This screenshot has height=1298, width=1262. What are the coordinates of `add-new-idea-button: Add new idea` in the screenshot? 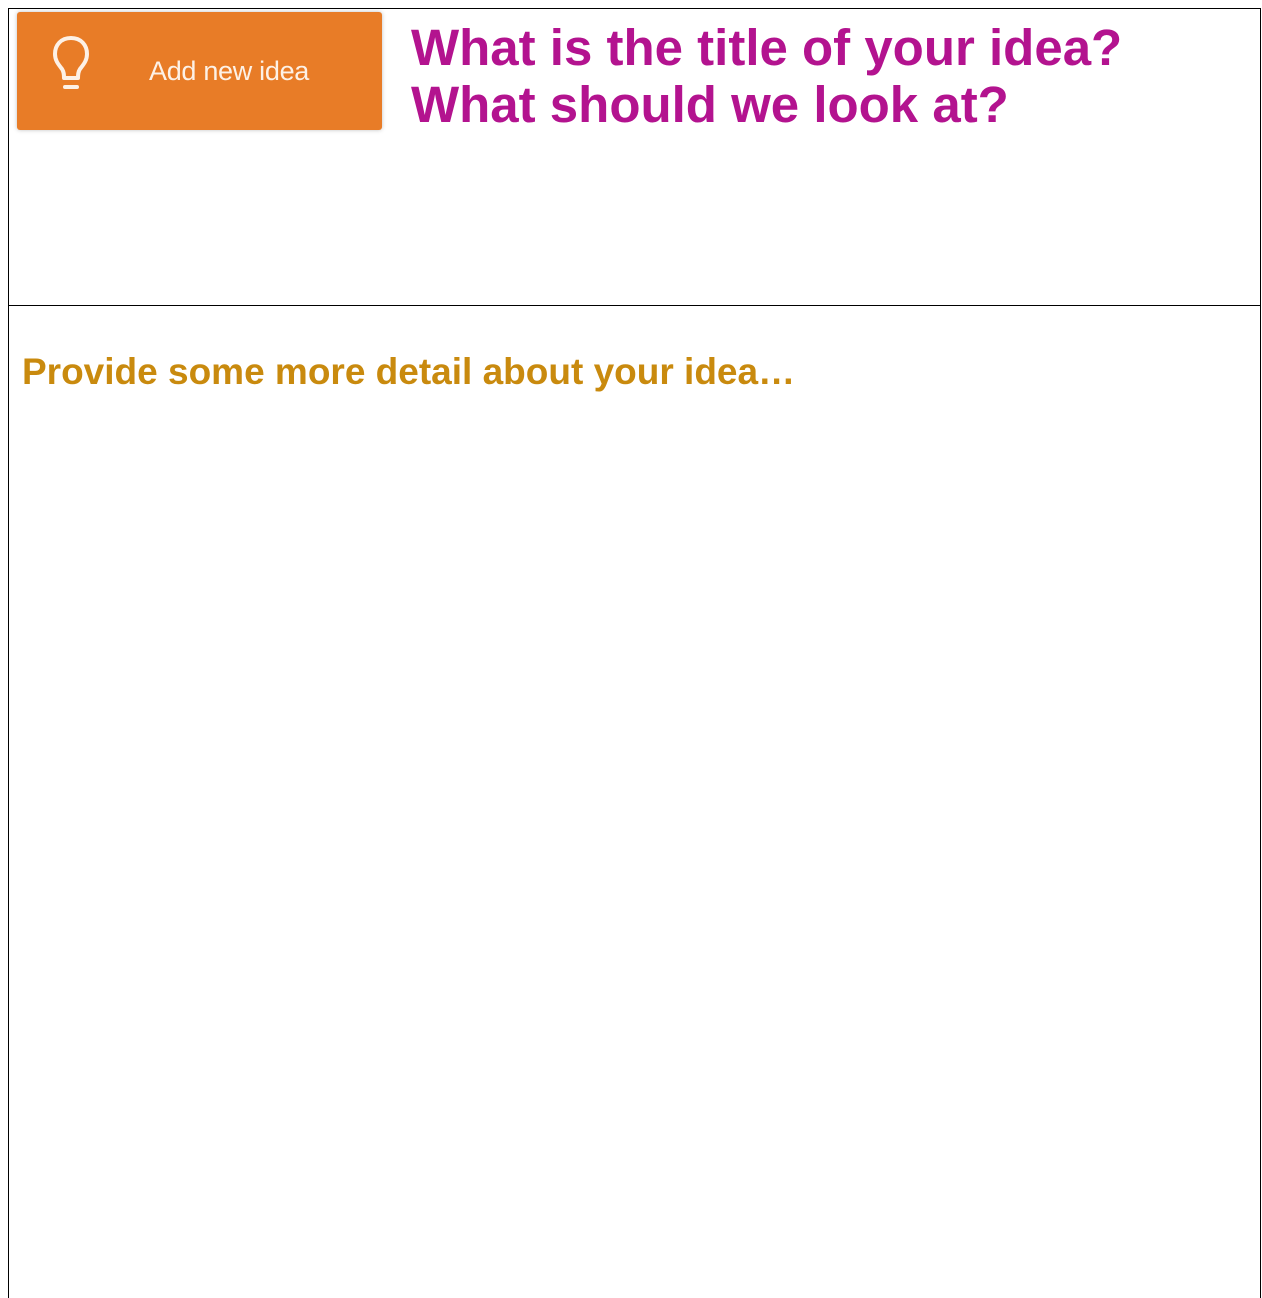 It's located at (199, 71).